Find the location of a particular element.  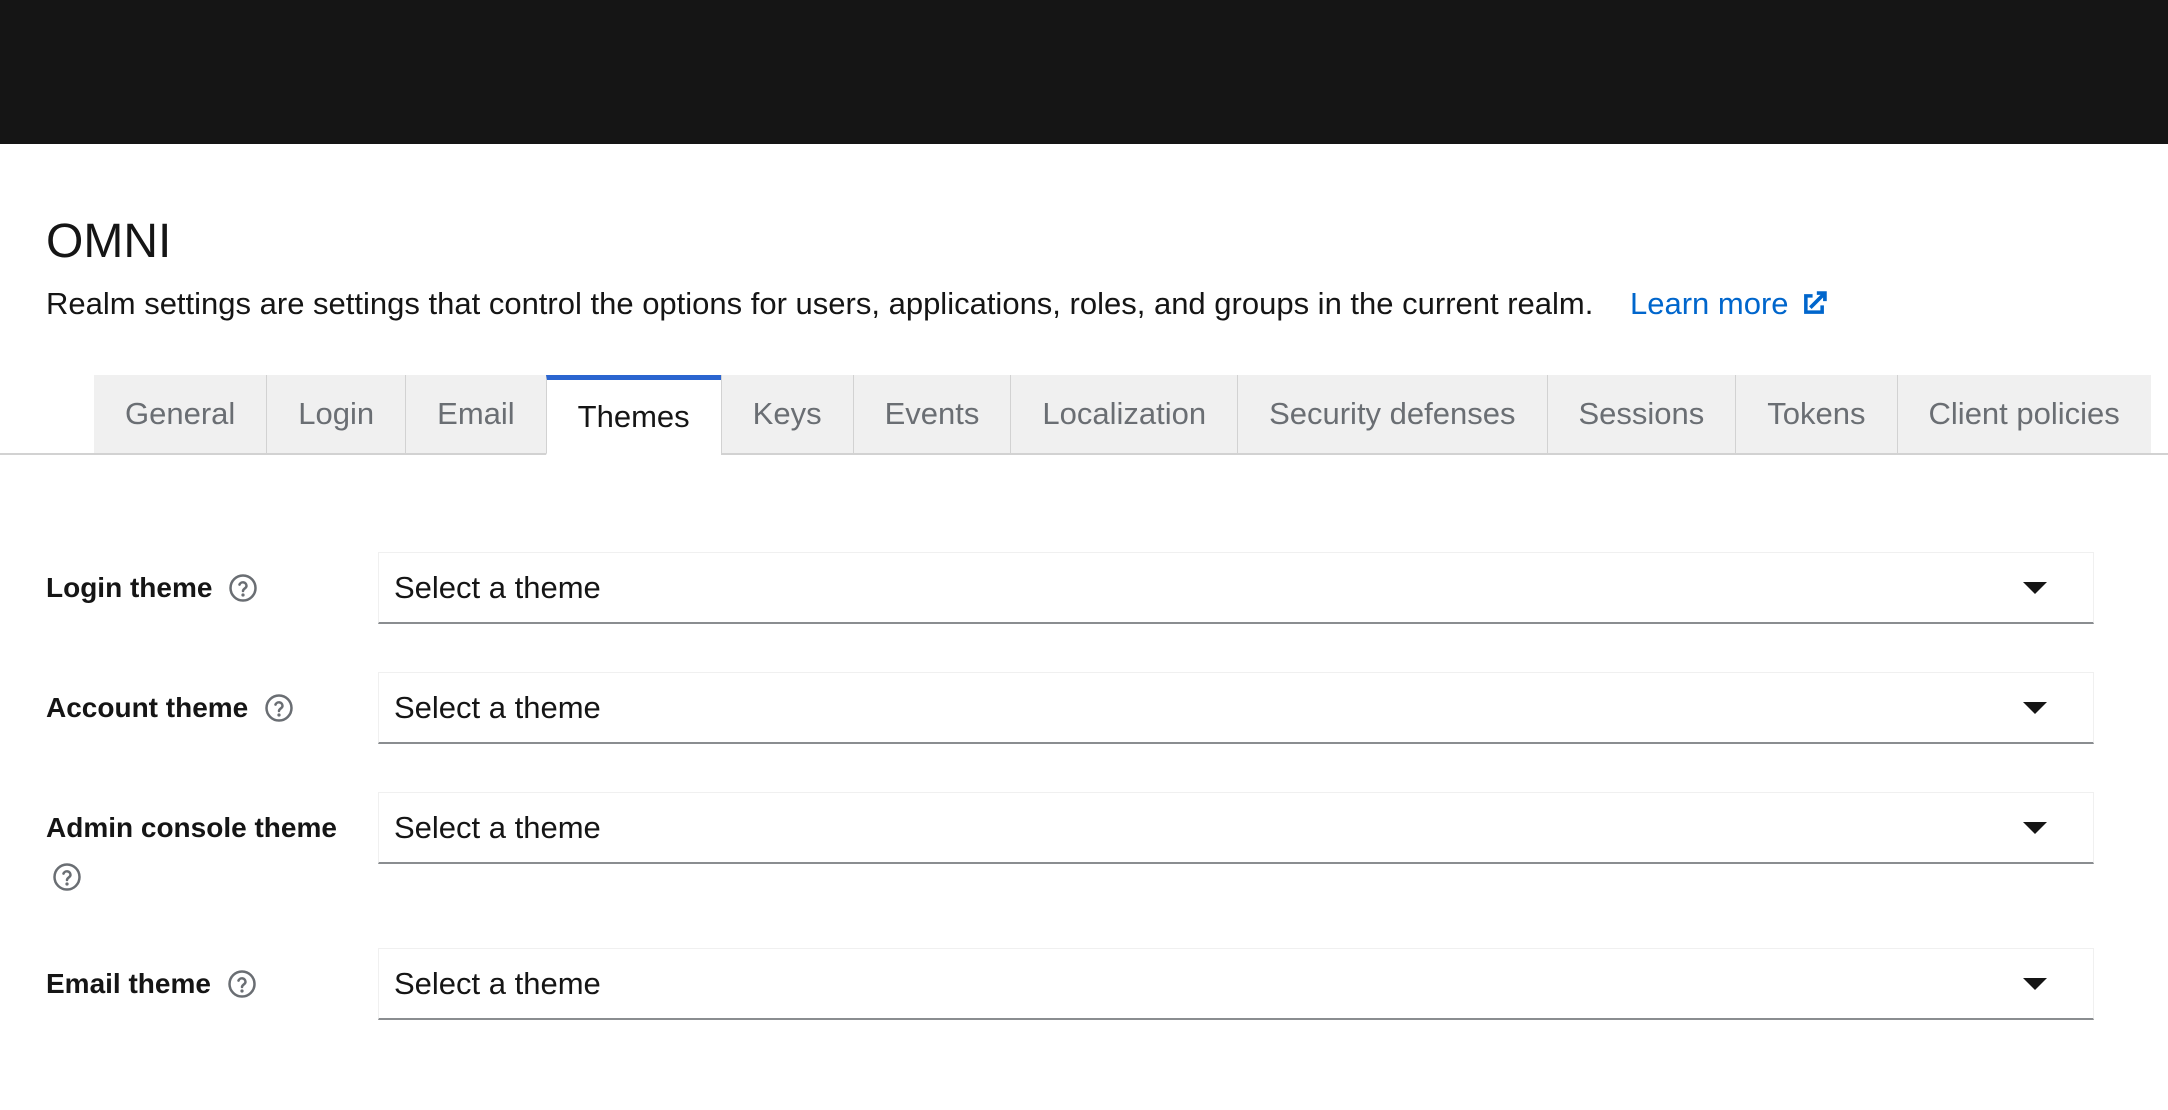

tab-client-policies: Client policies is located at coordinates (2023, 415).